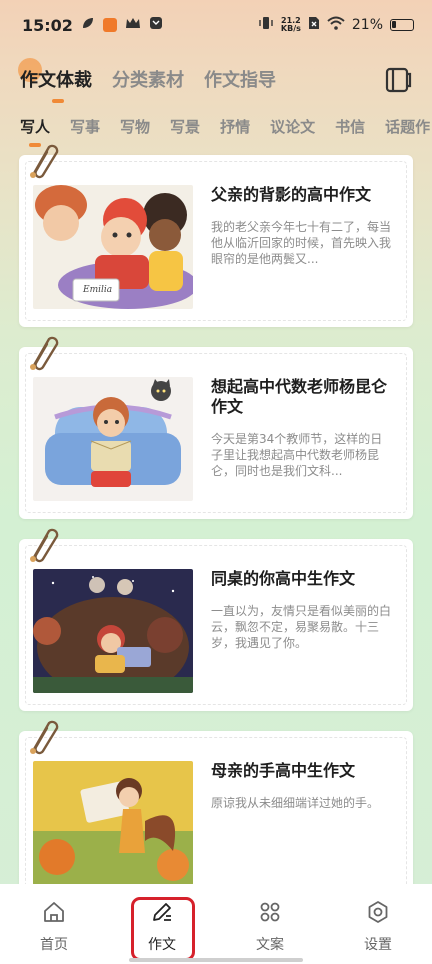 This screenshot has width=432, height=964. What do you see at coordinates (299, 396) in the screenshot?
I see `article-title: 想起高中代数老师杨昆仑作文` at bounding box center [299, 396].